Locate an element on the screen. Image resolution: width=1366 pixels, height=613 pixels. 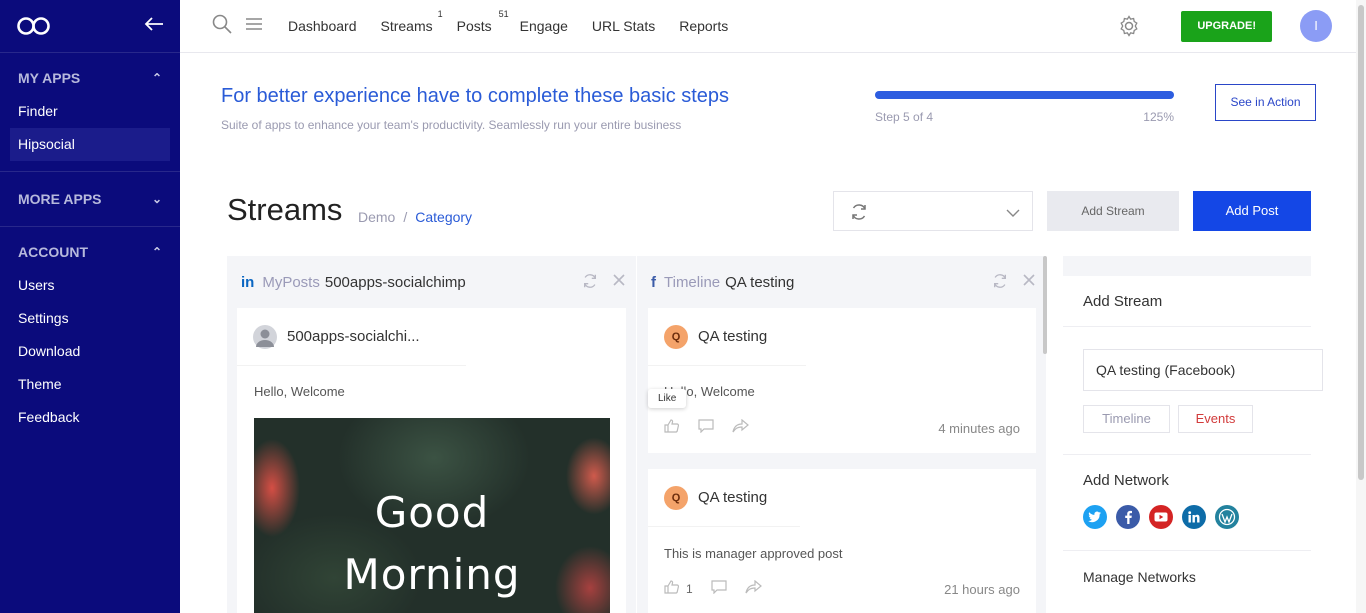
column-header: in MyPosts 500apps-socialchimp is located at coordinates (431, 282).